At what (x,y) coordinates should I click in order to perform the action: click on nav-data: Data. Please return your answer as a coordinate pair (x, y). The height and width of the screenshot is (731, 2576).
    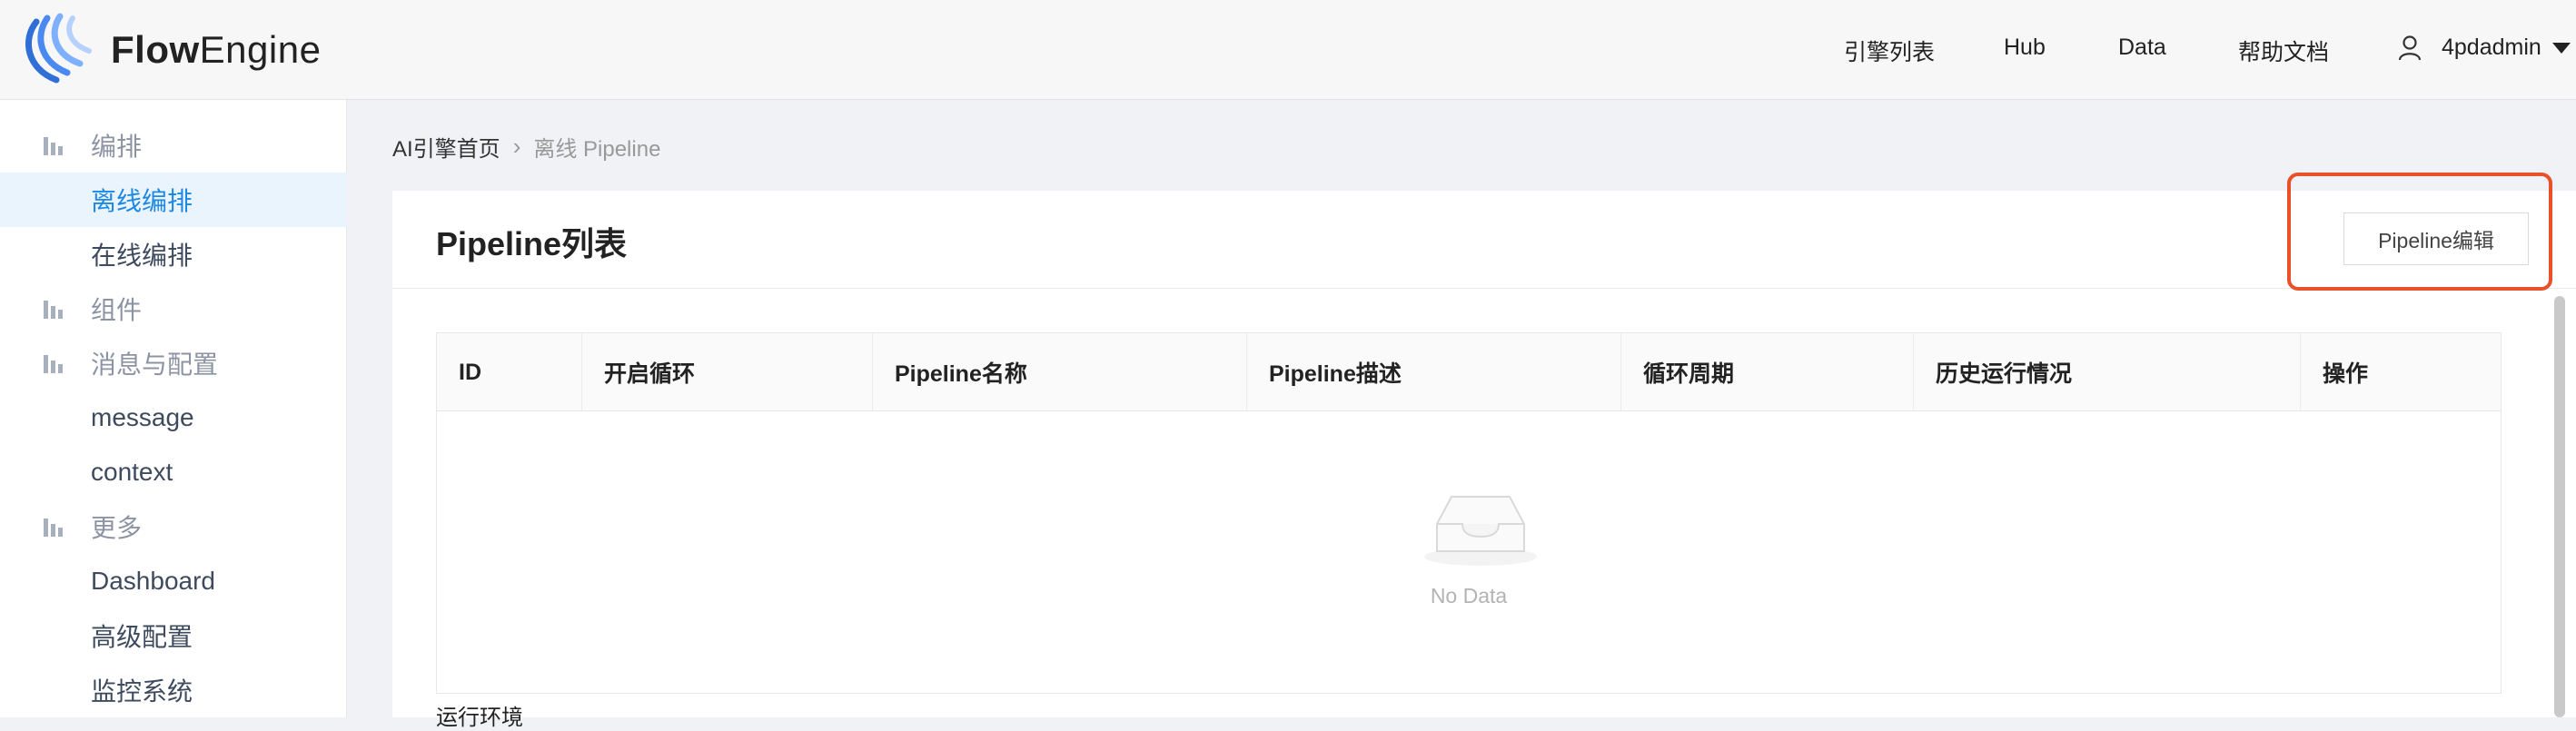
    Looking at the image, I should click on (2142, 48).